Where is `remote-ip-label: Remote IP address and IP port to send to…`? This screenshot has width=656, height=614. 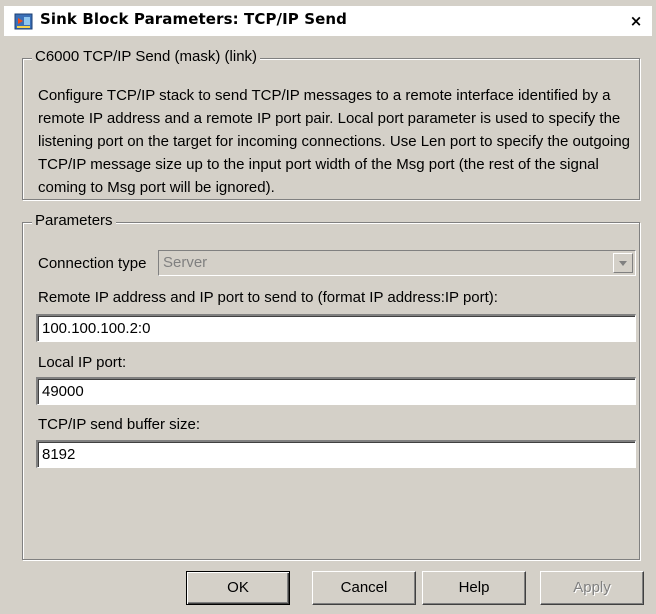 remote-ip-label: Remote IP address and IP port to send to… is located at coordinates (268, 297).